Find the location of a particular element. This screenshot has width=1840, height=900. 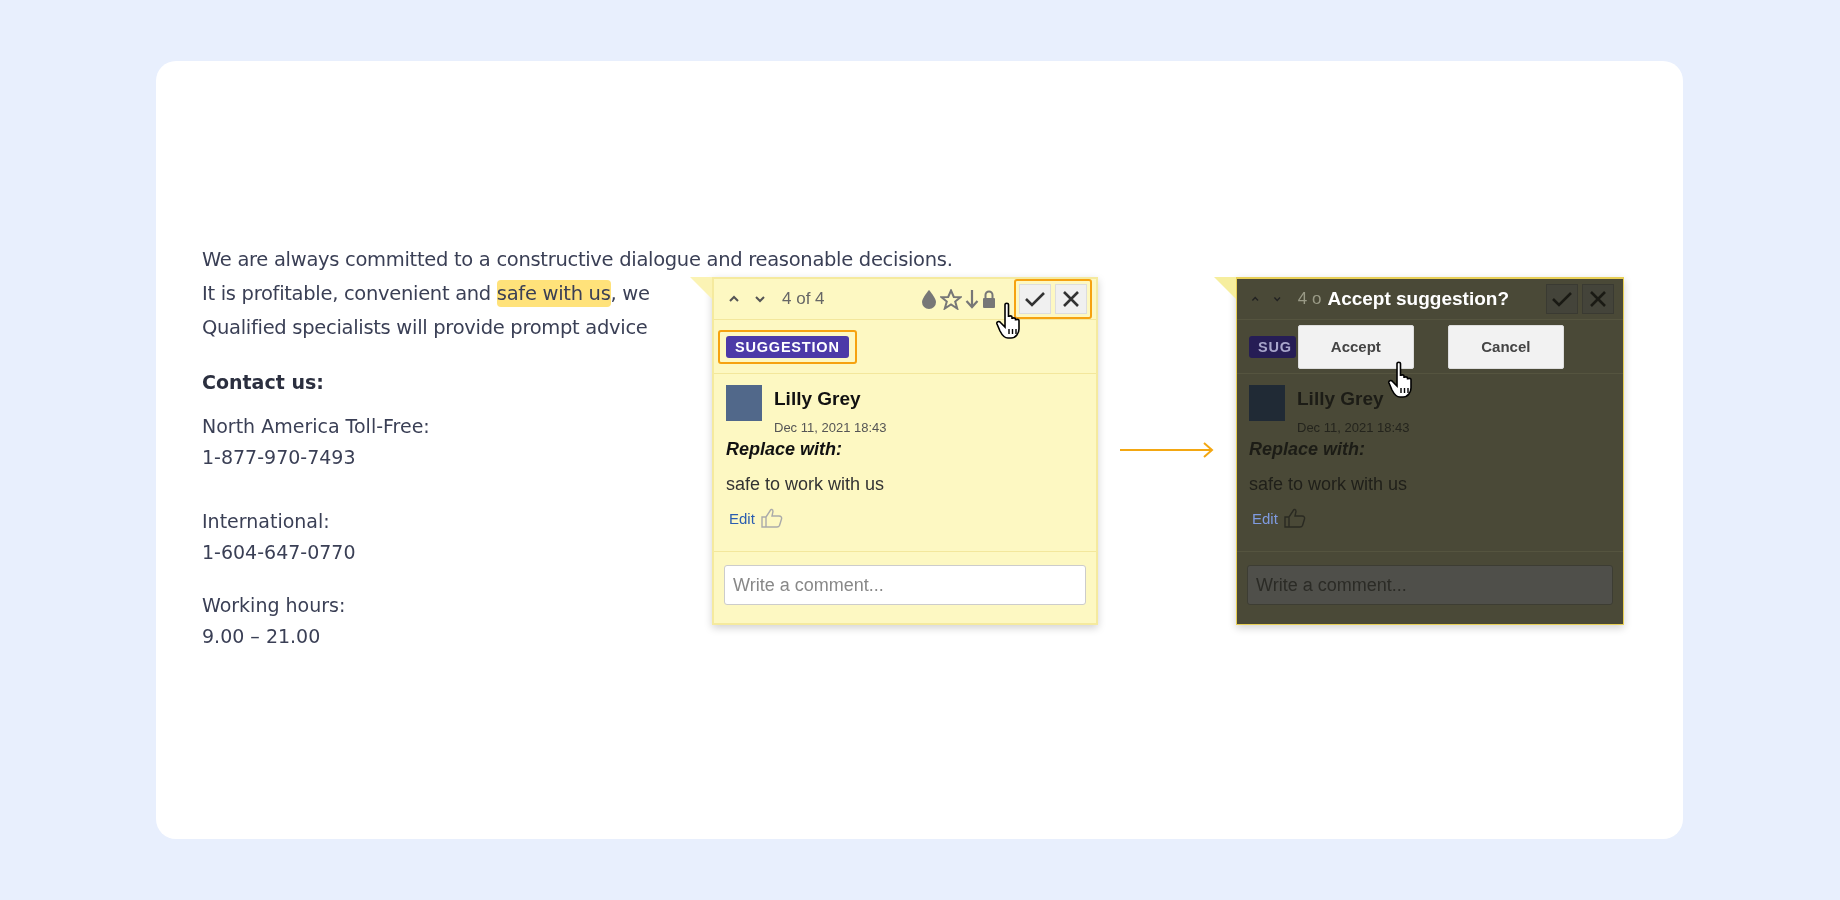

author-name: Lilly Grey is located at coordinates (818, 399).